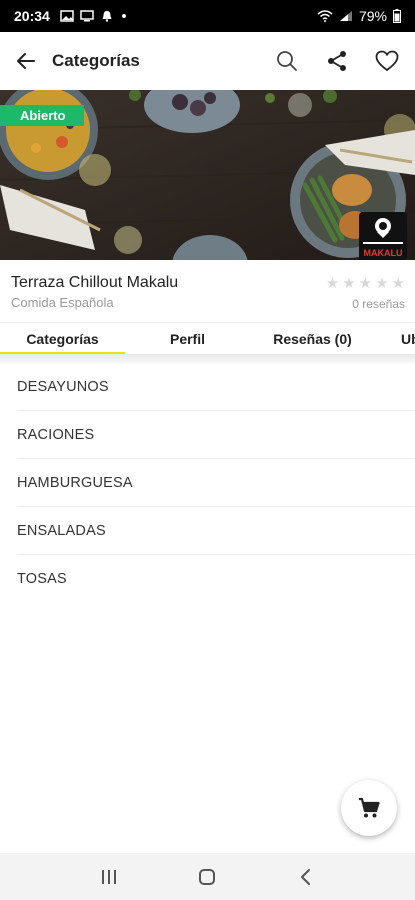 The height and width of the screenshot is (900, 415). What do you see at coordinates (26, 61) in the screenshot?
I see `back-arrow-icon` at bounding box center [26, 61].